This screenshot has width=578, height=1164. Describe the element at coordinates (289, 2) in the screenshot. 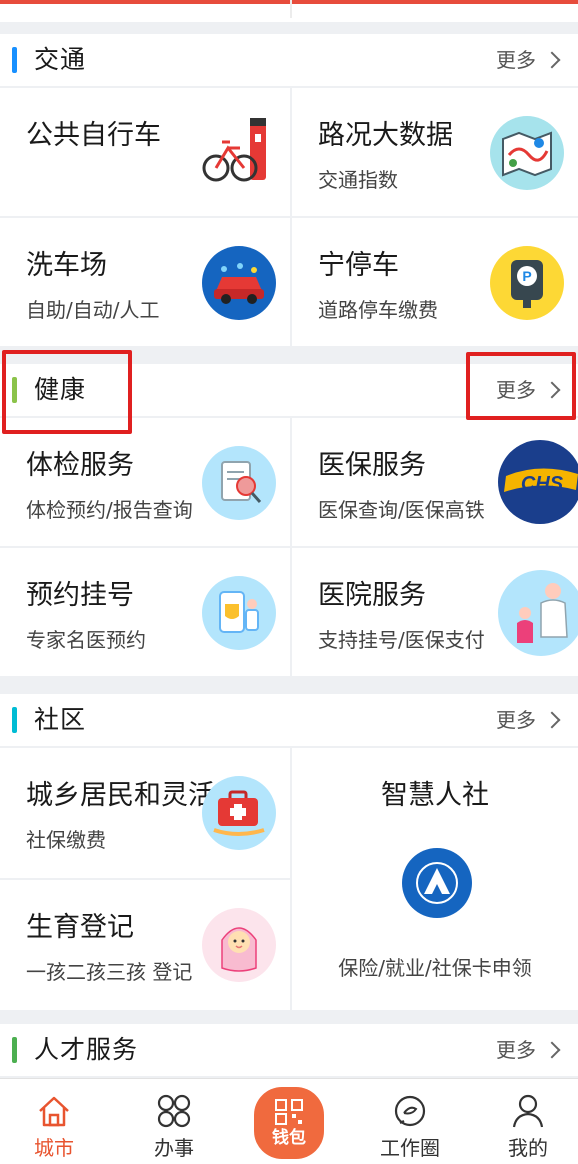

I see `top-highlight-line` at that location.